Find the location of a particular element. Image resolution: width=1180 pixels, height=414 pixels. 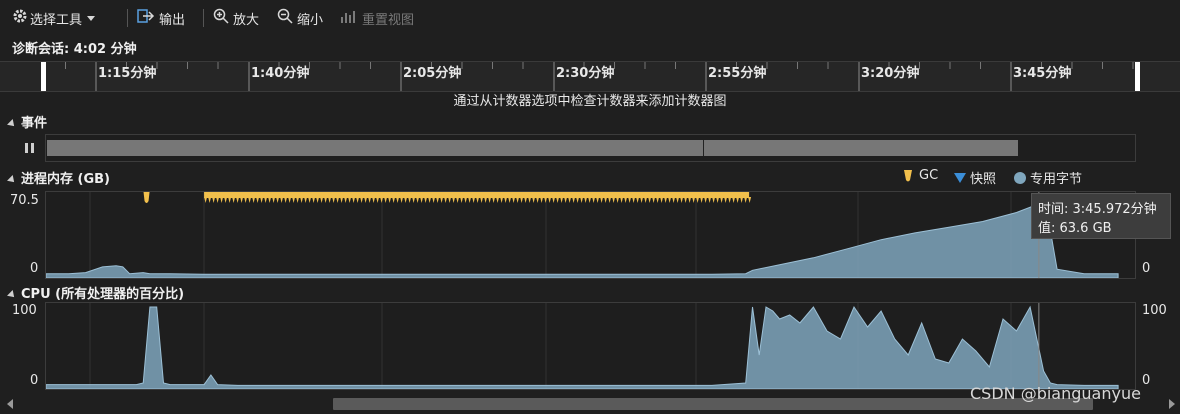

events-section-header: 事件 is located at coordinates (27, 121).